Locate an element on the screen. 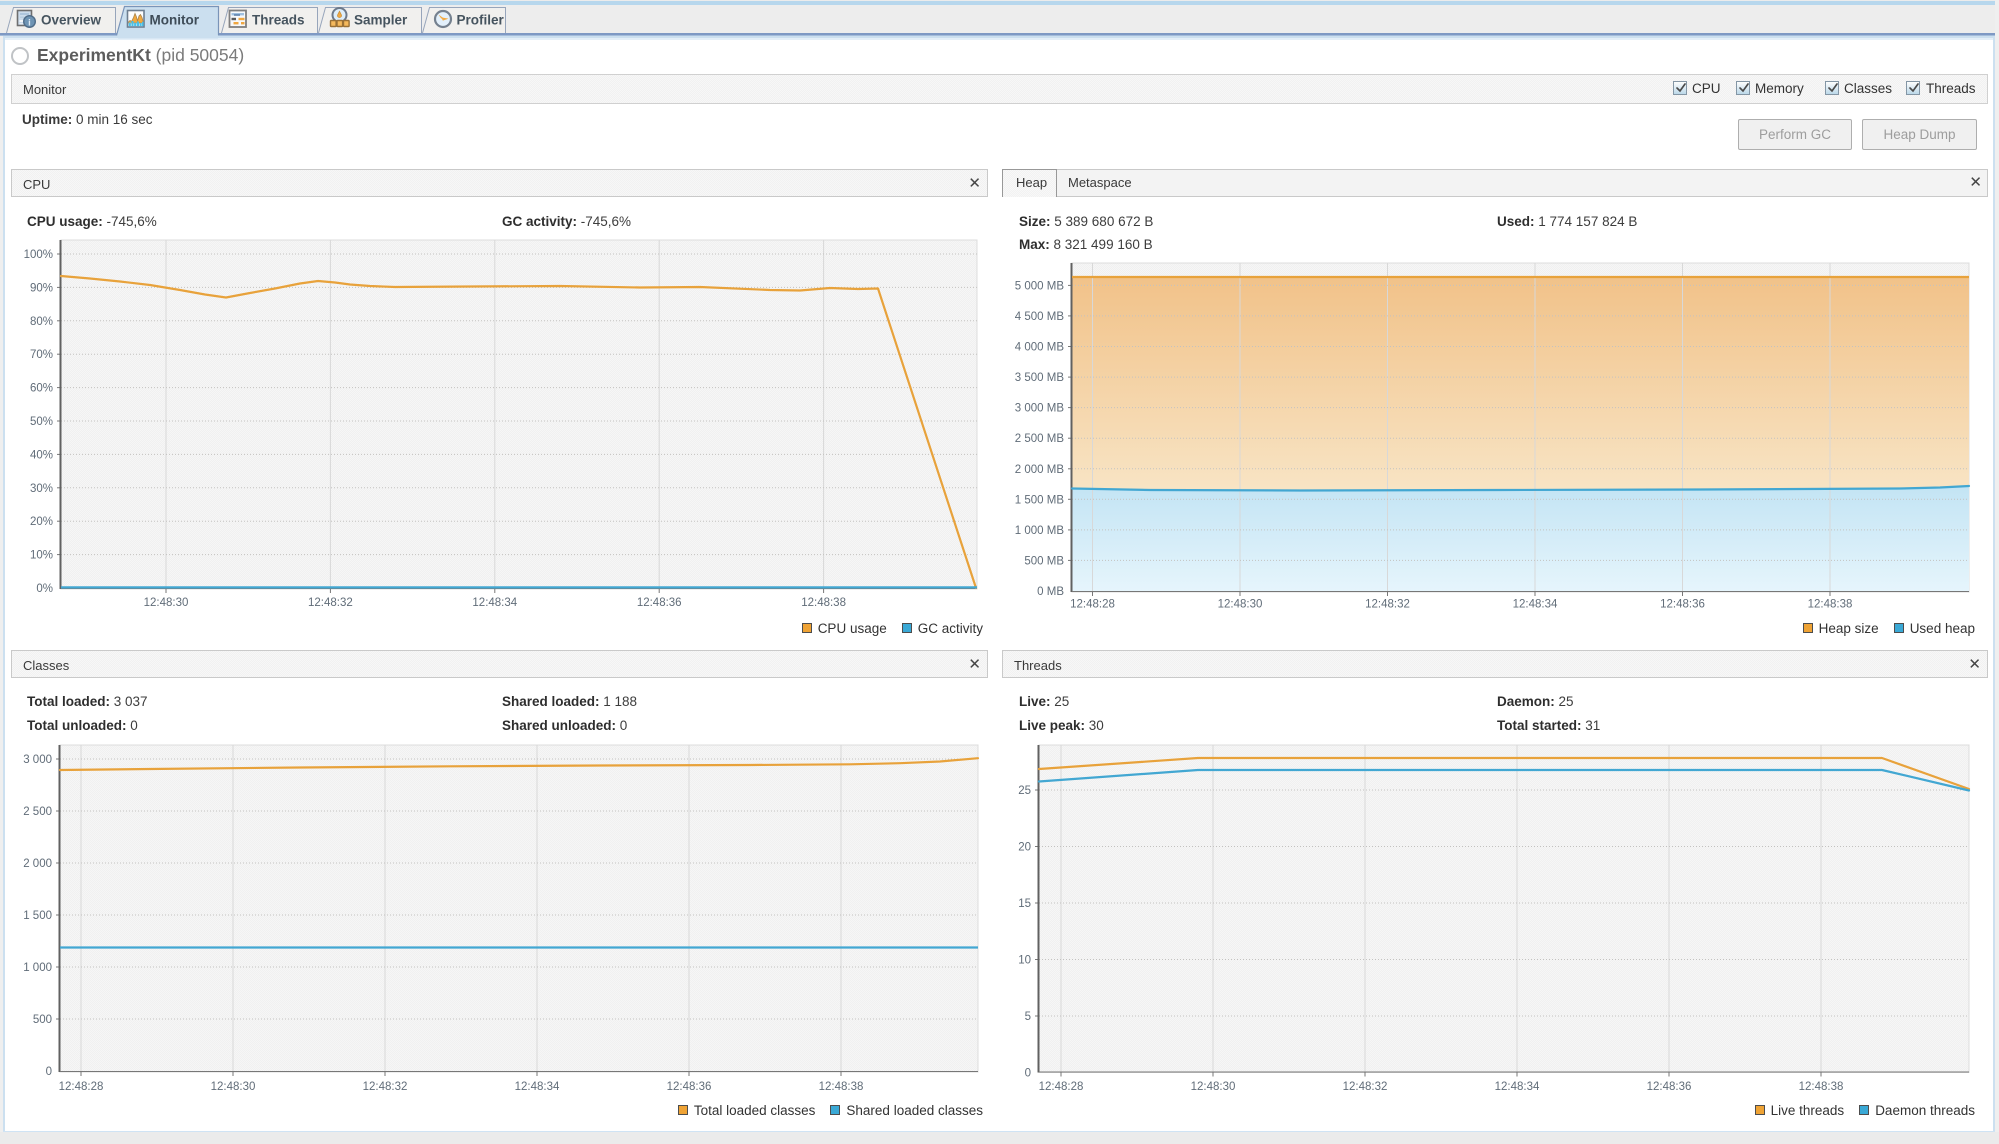 Image resolution: width=1999 pixels, height=1144 pixels. svg-text: 30% is located at coordinates (41, 489).